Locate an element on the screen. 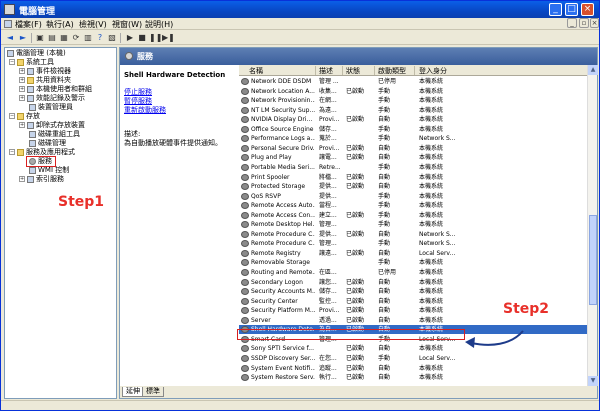 This screenshot has height=411, width=600. scroll-thumb is located at coordinates (593, 260).